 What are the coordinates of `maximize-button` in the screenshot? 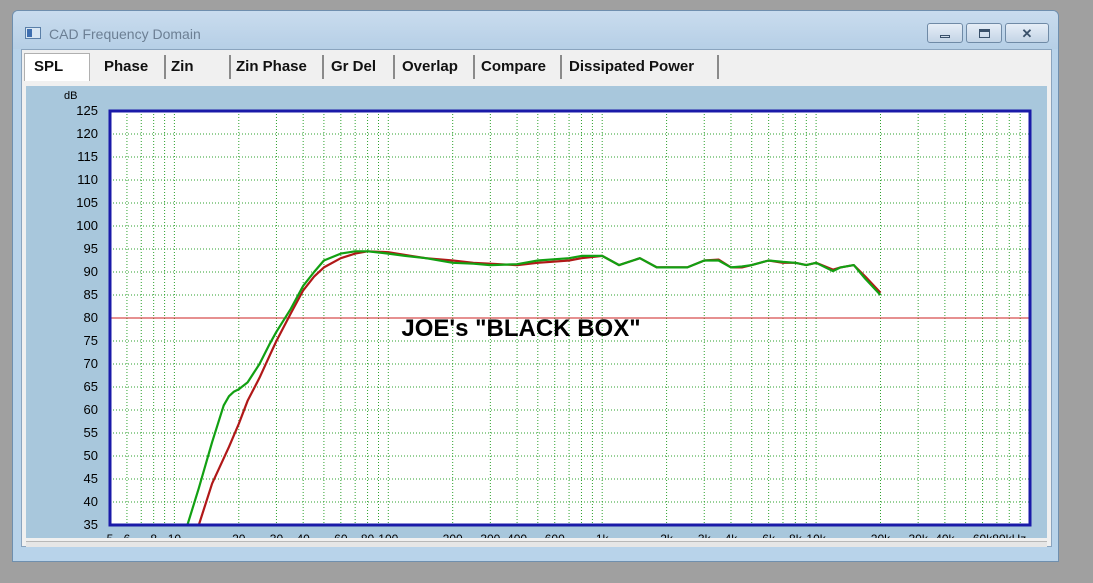 It's located at (984, 33).